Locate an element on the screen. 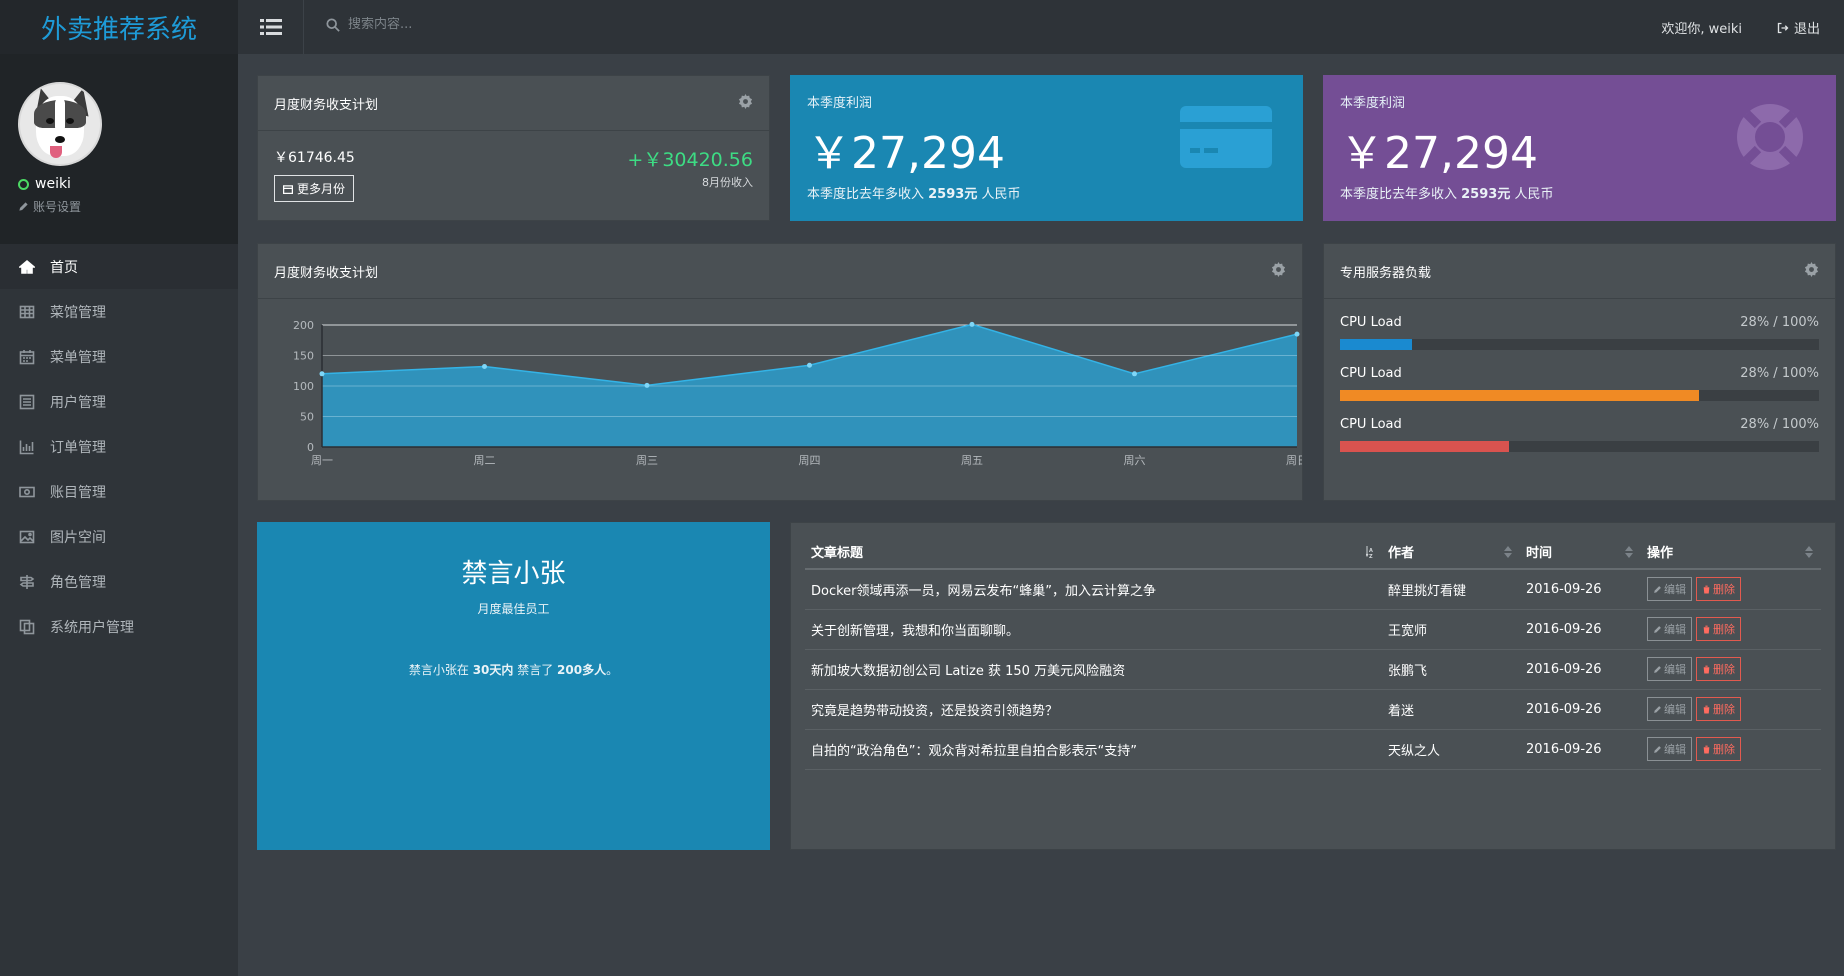 The image size is (1844, 976). server-load-row: CPU Load 28% / 100% is located at coordinates (1579, 383).